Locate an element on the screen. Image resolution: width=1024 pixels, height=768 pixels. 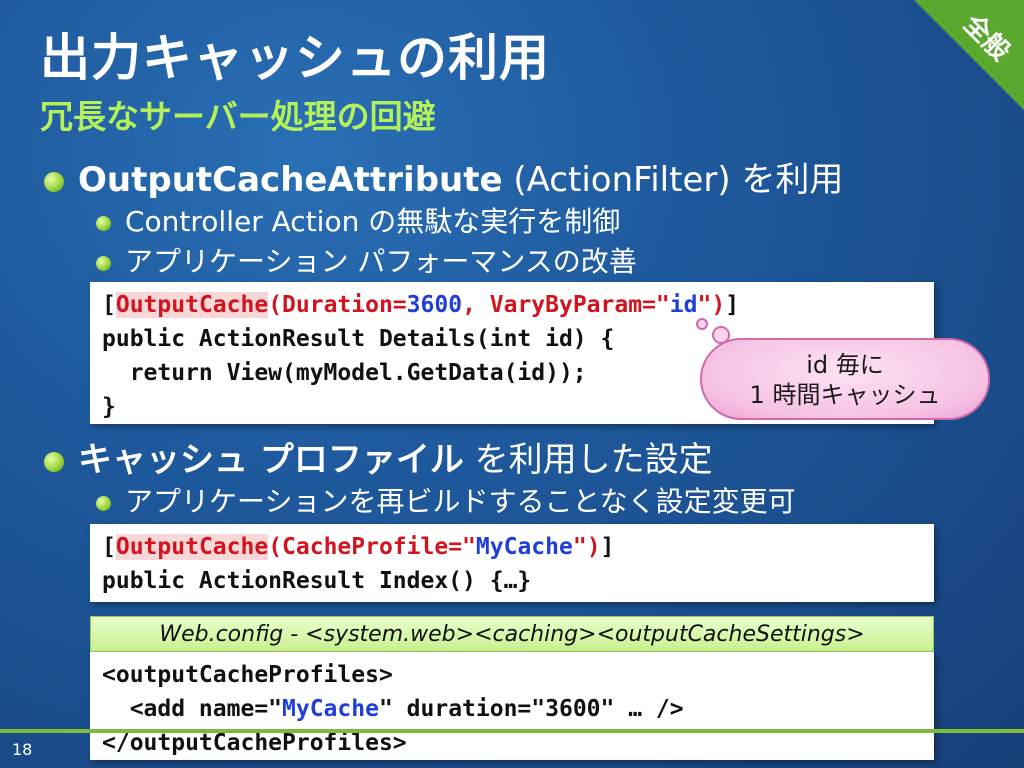
callout-line-1: id 毎に is located at coordinates (845, 365).